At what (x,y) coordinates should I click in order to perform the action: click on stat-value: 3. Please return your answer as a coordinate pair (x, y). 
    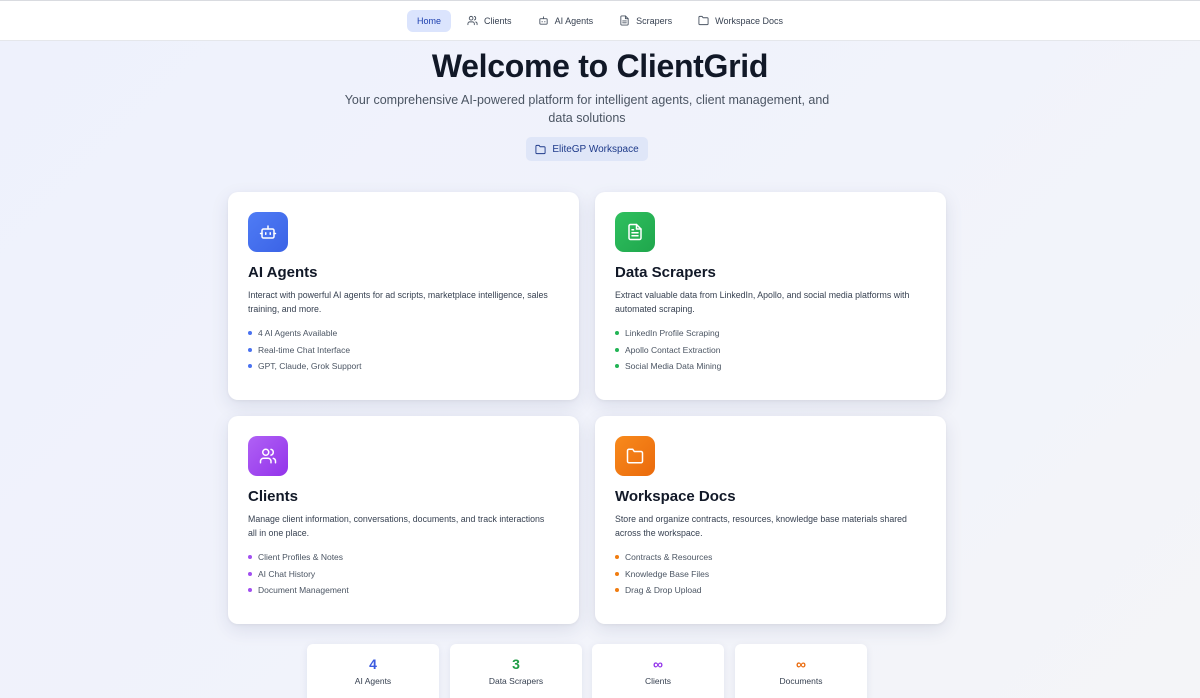
    Looking at the image, I should click on (516, 664).